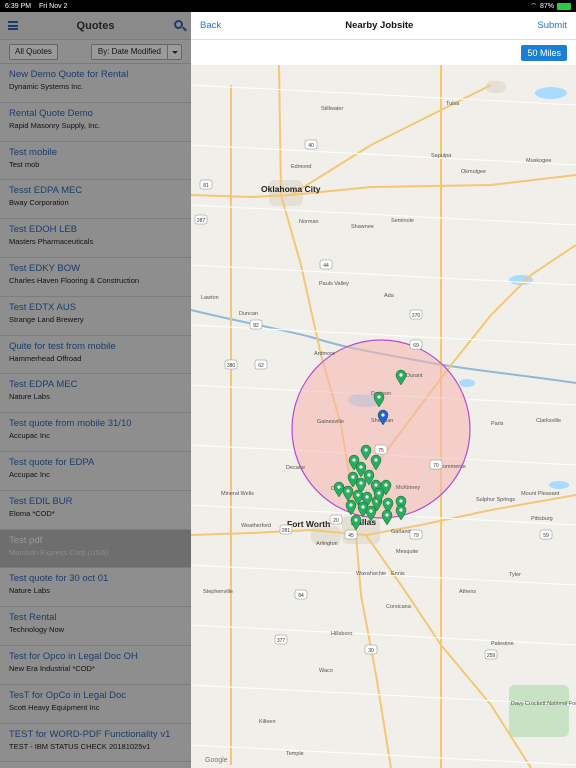 This screenshot has height=768, width=576. I want to click on quote-customer: New Era Industrial *COD*, so click(52, 668).